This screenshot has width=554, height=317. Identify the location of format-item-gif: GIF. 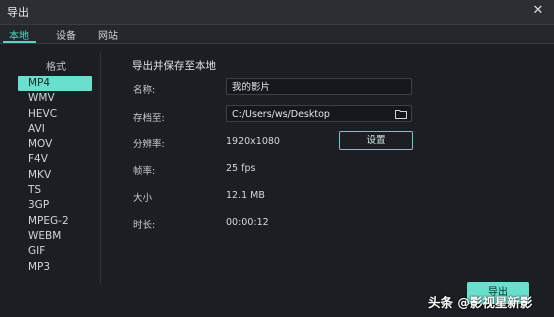
(55, 251).